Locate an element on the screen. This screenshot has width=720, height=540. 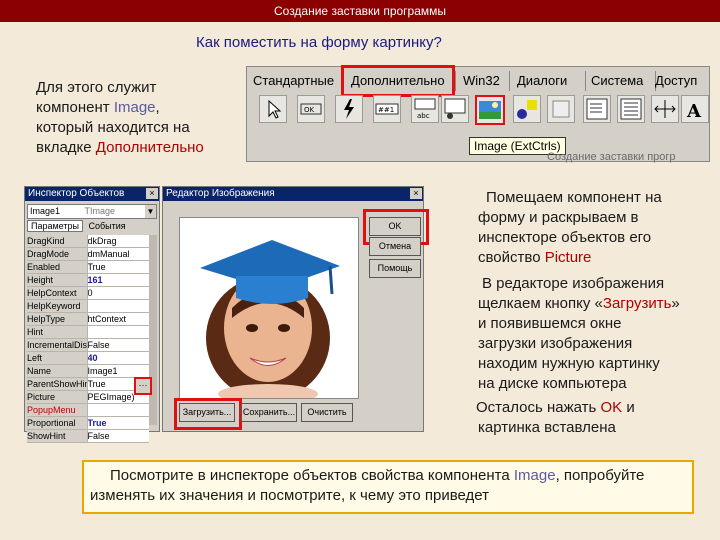
bevel-icon is located at coordinates (561, 109).